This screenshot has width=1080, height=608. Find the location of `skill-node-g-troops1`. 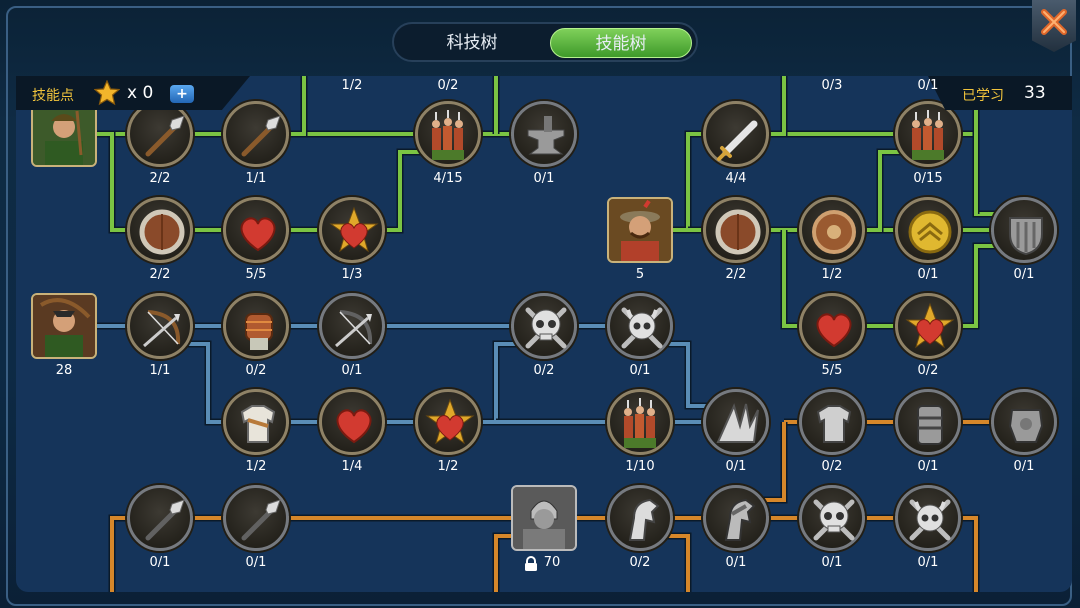

skill-node-g-troops1 is located at coordinates (448, 134).